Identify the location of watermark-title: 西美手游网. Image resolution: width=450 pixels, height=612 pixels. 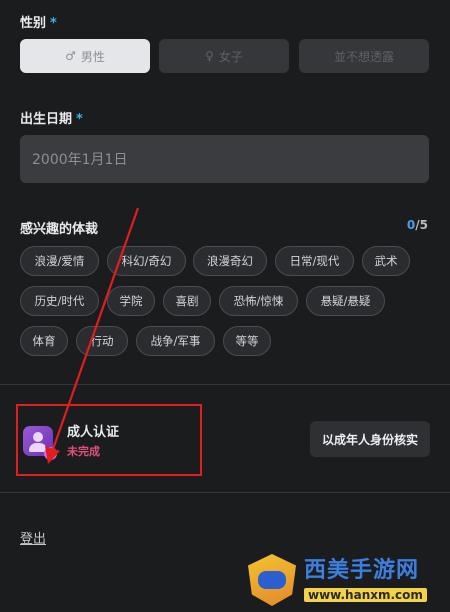
(362, 570).